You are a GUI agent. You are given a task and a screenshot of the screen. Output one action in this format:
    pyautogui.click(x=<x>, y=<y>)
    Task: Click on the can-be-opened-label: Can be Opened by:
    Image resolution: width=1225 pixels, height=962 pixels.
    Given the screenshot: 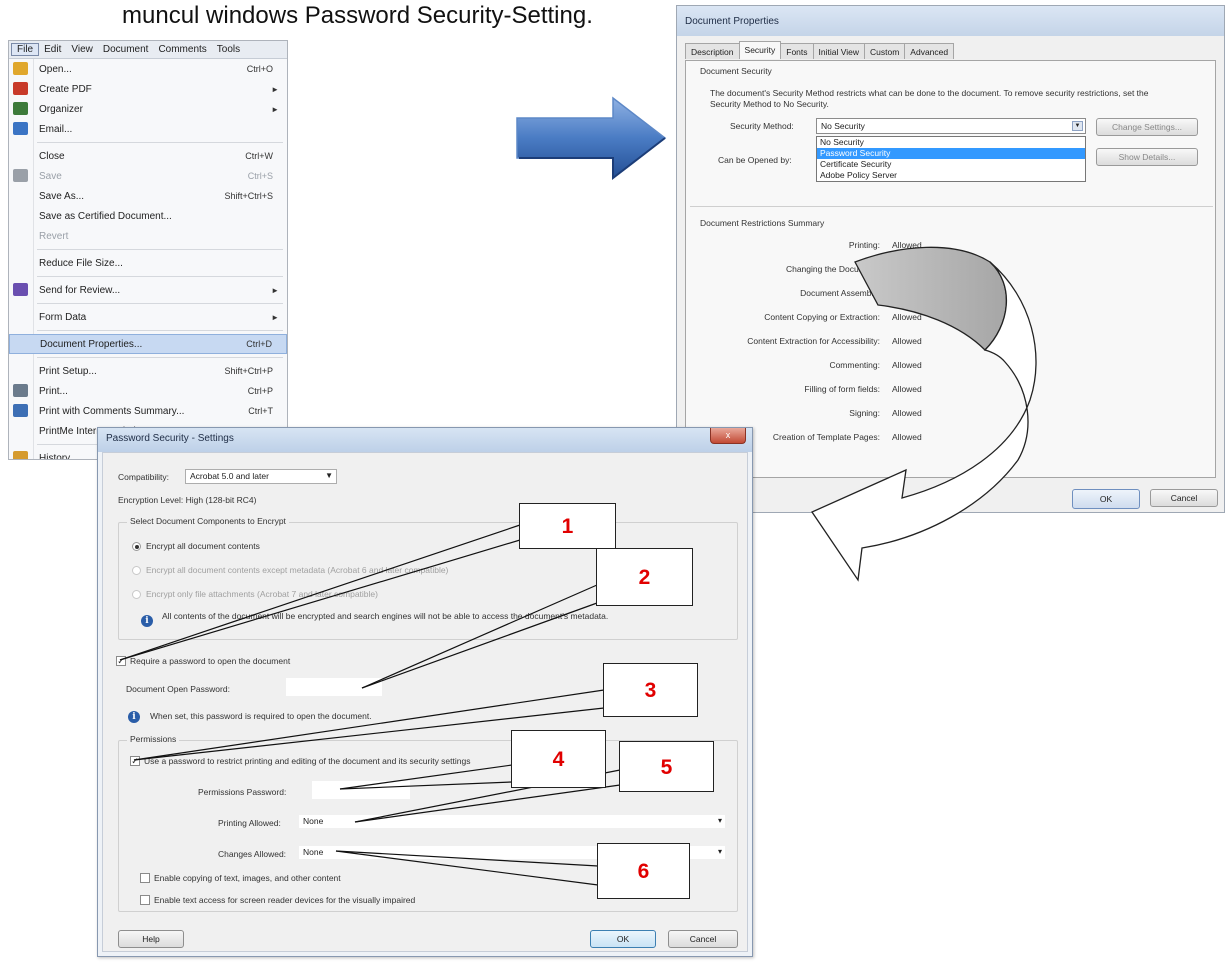 What is the action you would take?
    pyautogui.click(x=755, y=160)
    